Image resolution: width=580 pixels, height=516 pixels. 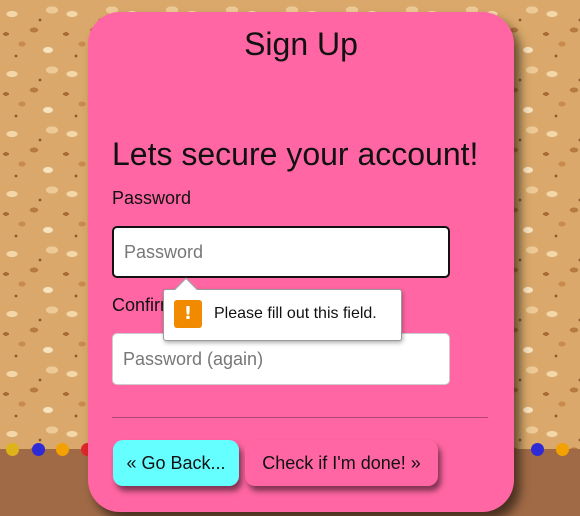 What do you see at coordinates (281, 252) in the screenshot?
I see `password-input` at bounding box center [281, 252].